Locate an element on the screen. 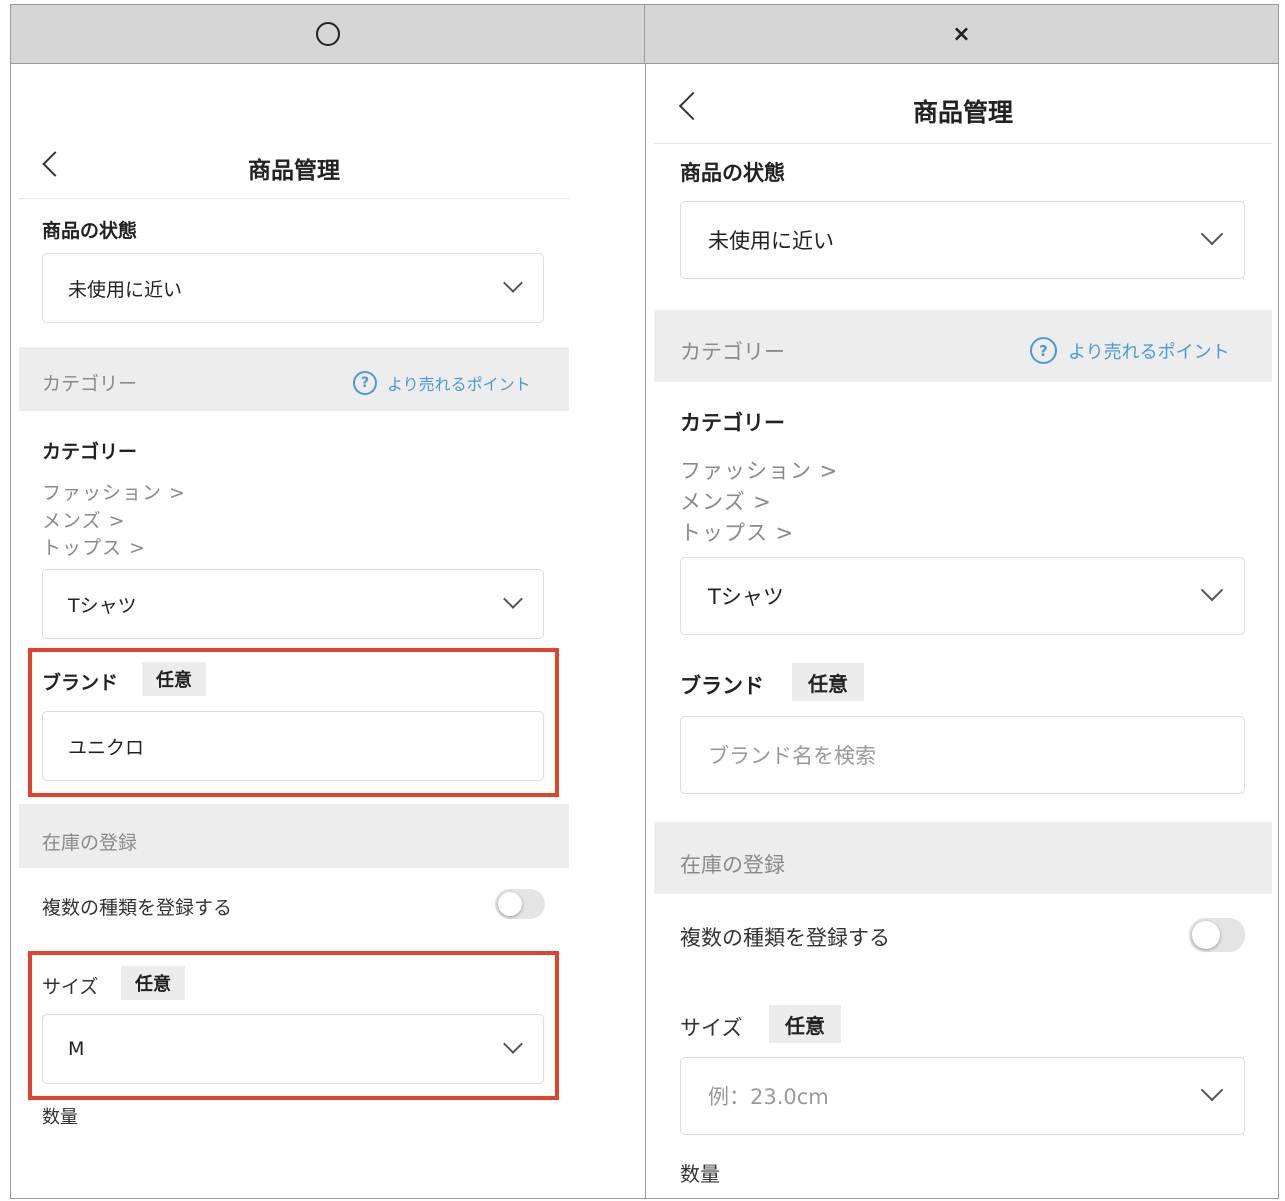 This screenshot has height=1201, width=1285. brand-input: ブランド名を検索 is located at coordinates (962, 755).